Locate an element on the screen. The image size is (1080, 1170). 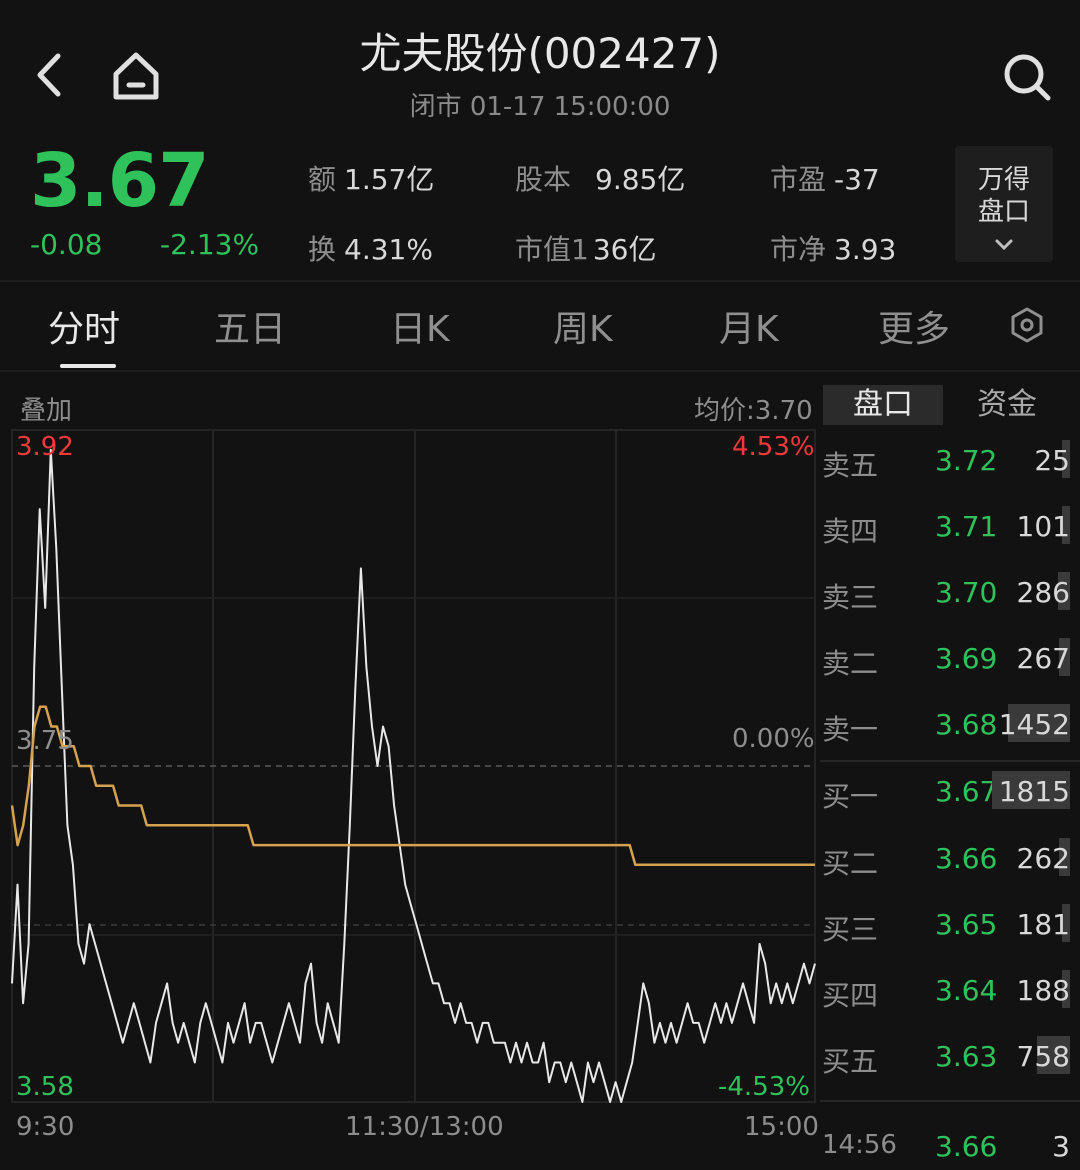
order-volume: 1452 is located at coordinates (1034, 724).